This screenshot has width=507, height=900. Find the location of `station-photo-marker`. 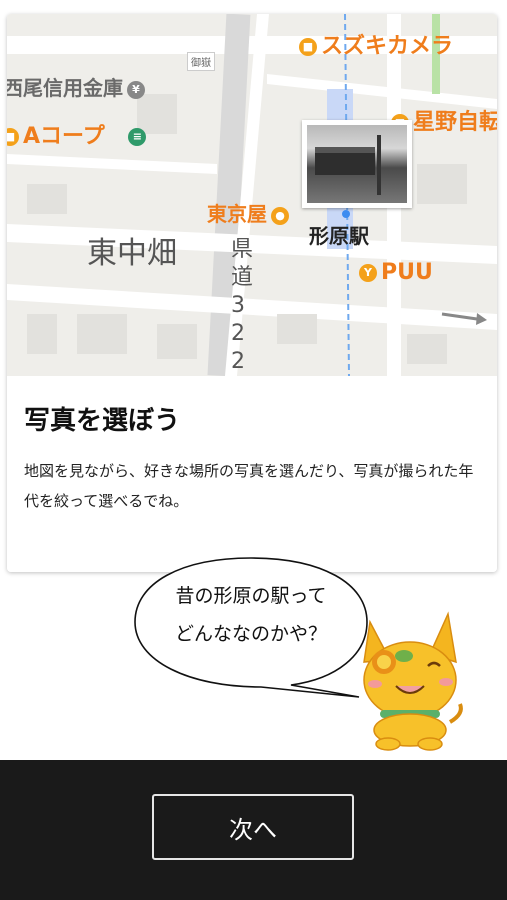

station-photo-marker is located at coordinates (357, 164).